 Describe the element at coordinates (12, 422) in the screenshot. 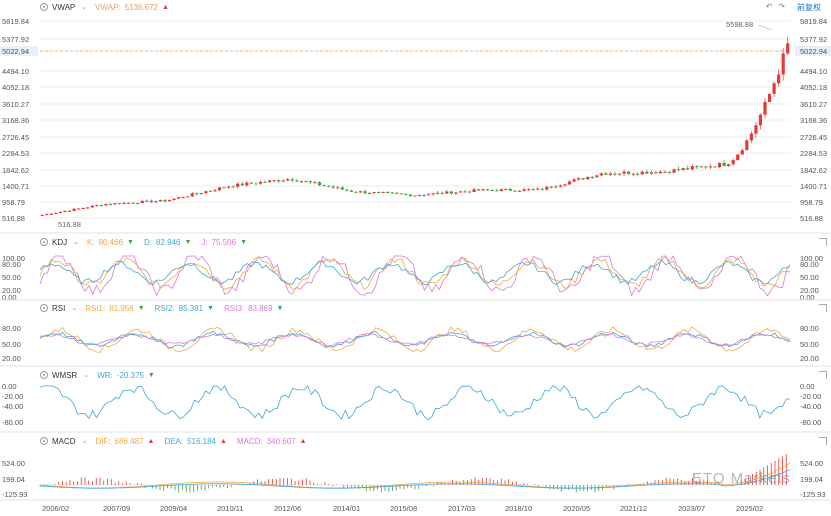

I see `wmsr-y-tick: -80.00` at that location.